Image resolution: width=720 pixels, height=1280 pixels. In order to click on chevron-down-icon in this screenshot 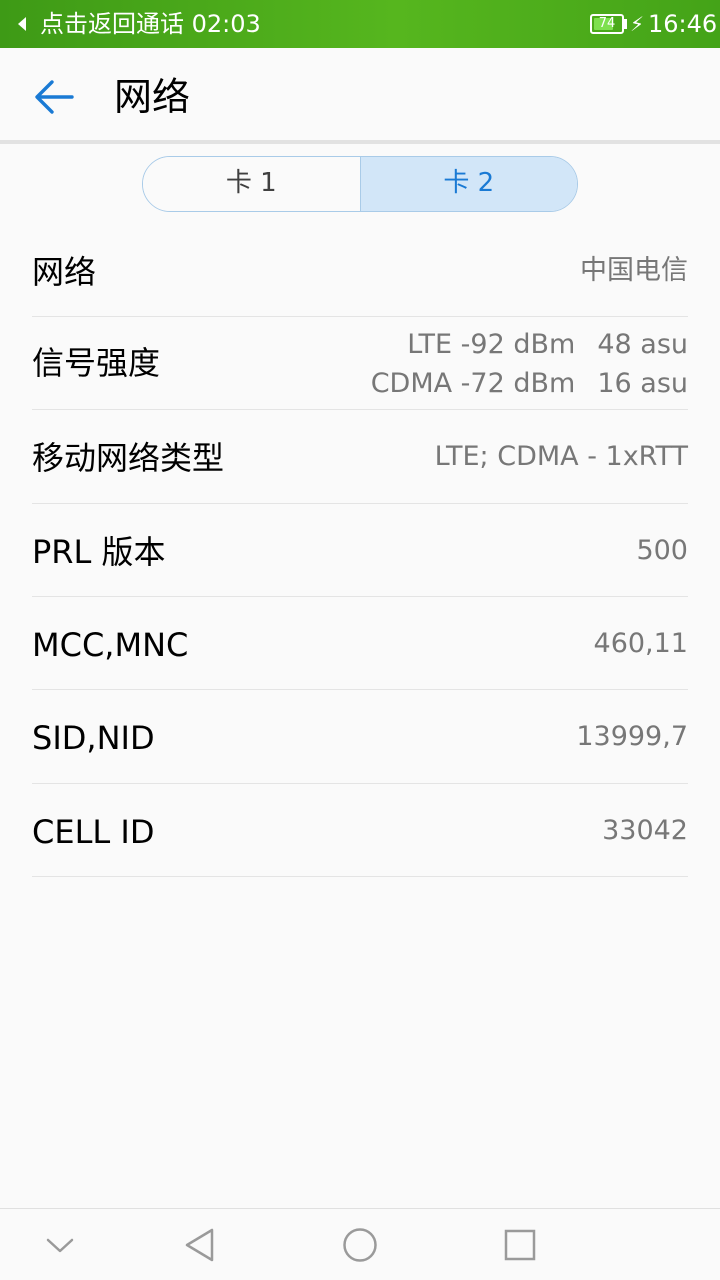, I will do `click(60, 1245)`.